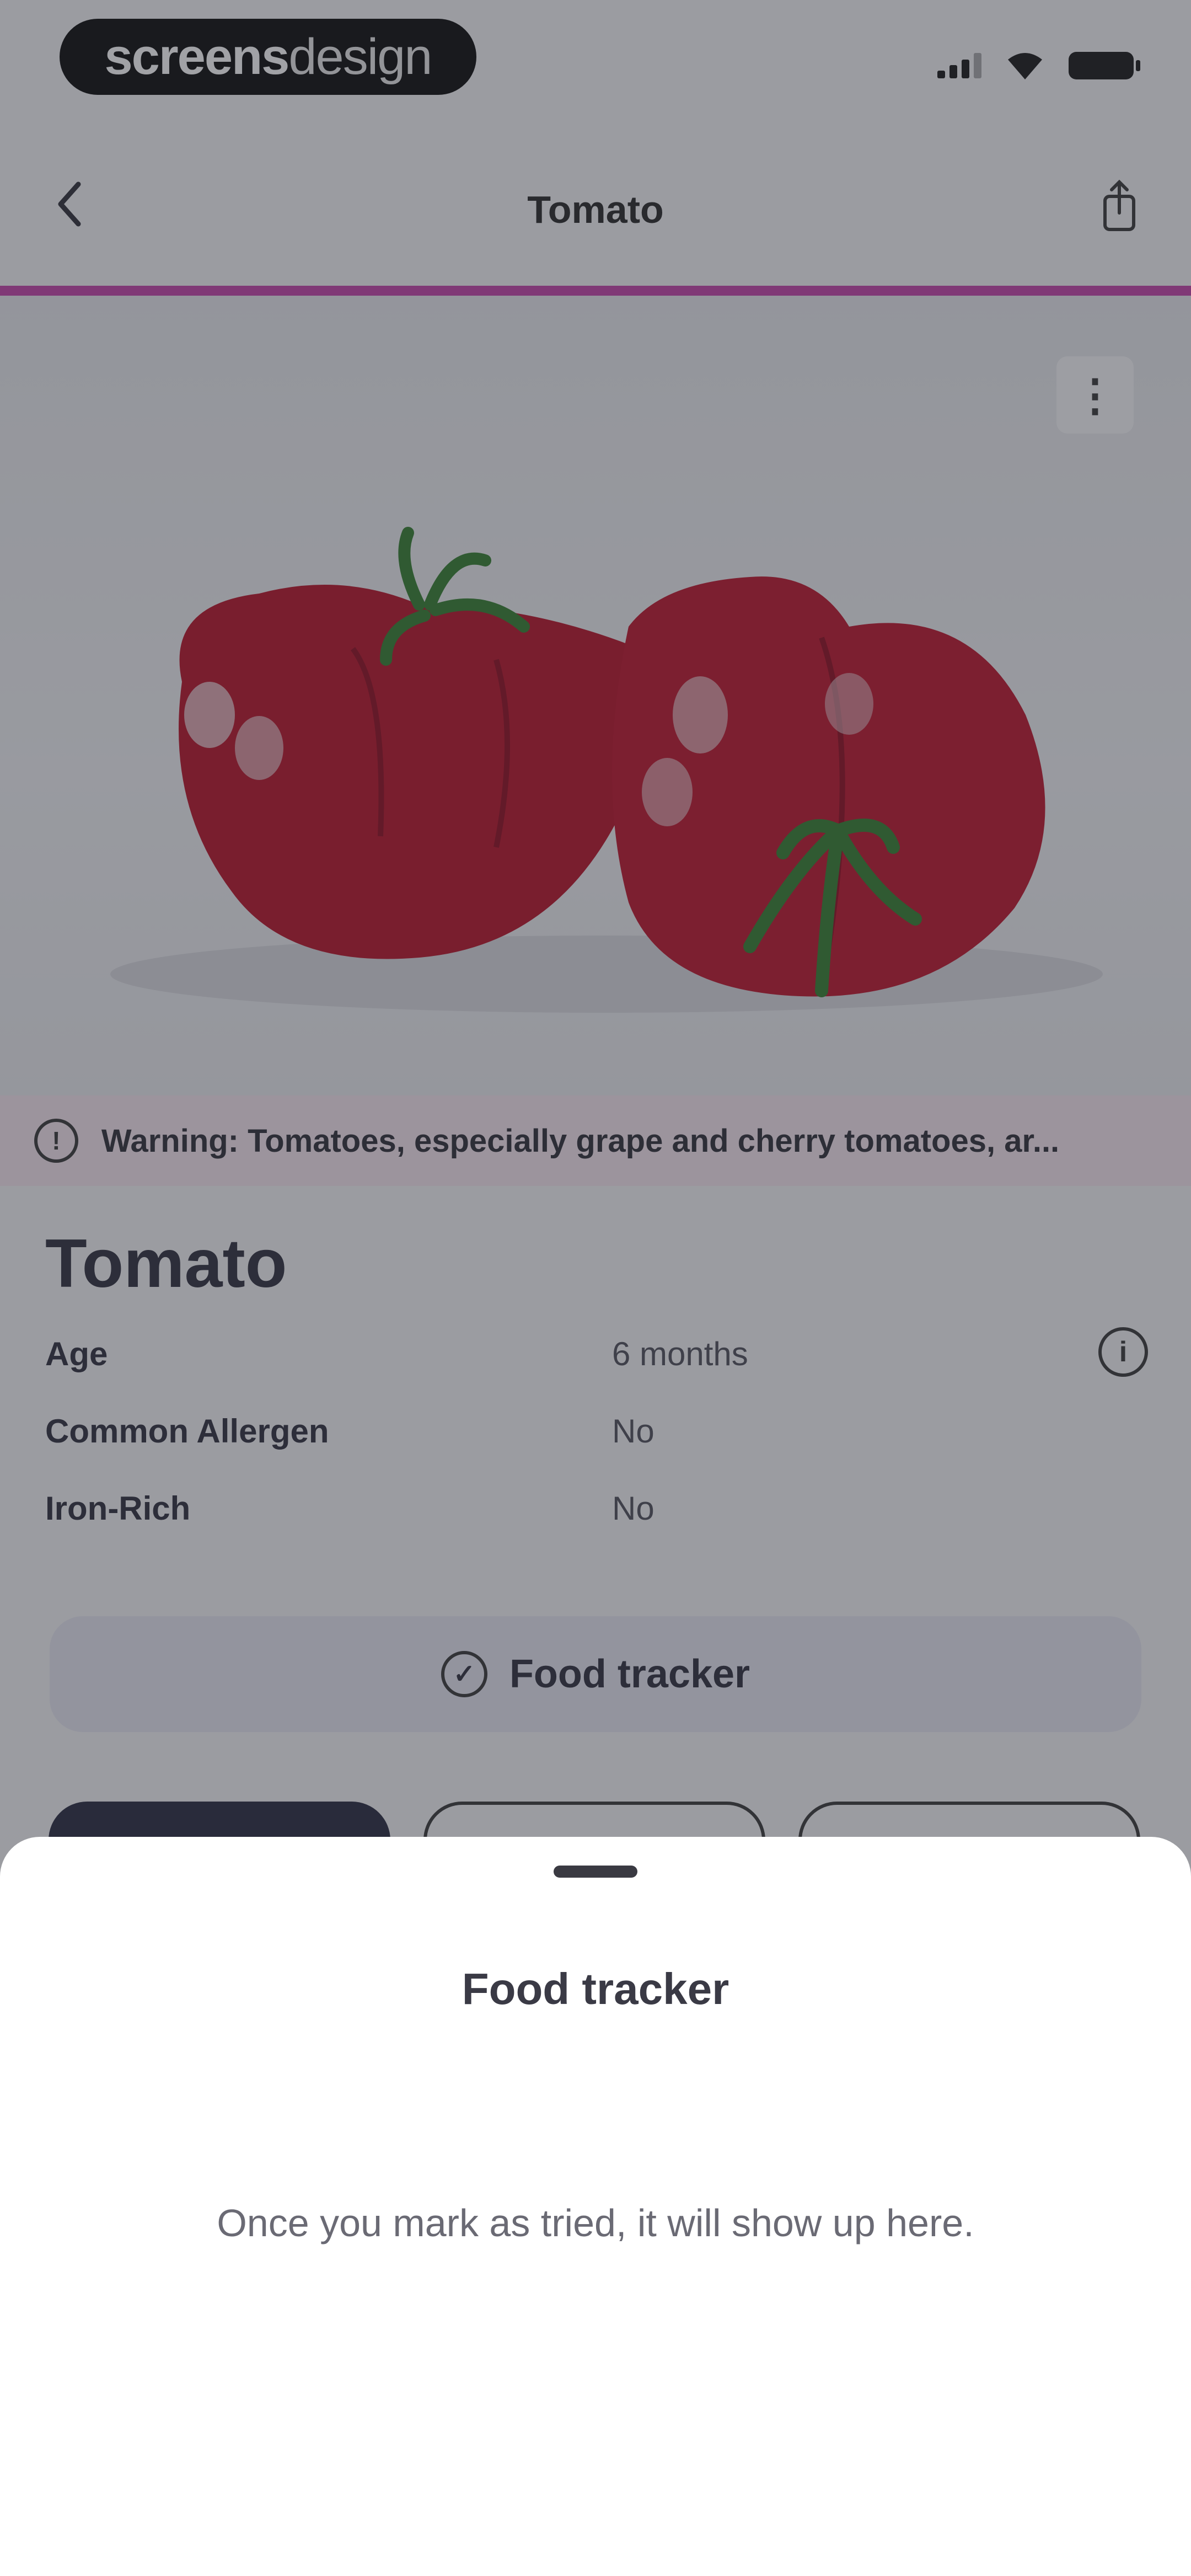  Describe the element at coordinates (595, 1872) in the screenshot. I see `sheet-drag-handle` at that location.